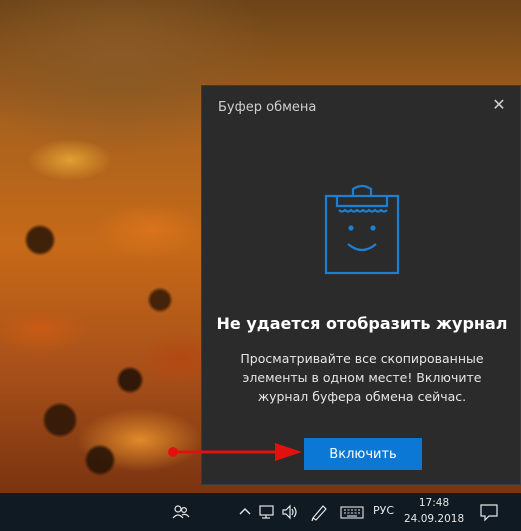 This screenshot has width=521, height=531. I want to click on pen-icon, so click(319, 512).